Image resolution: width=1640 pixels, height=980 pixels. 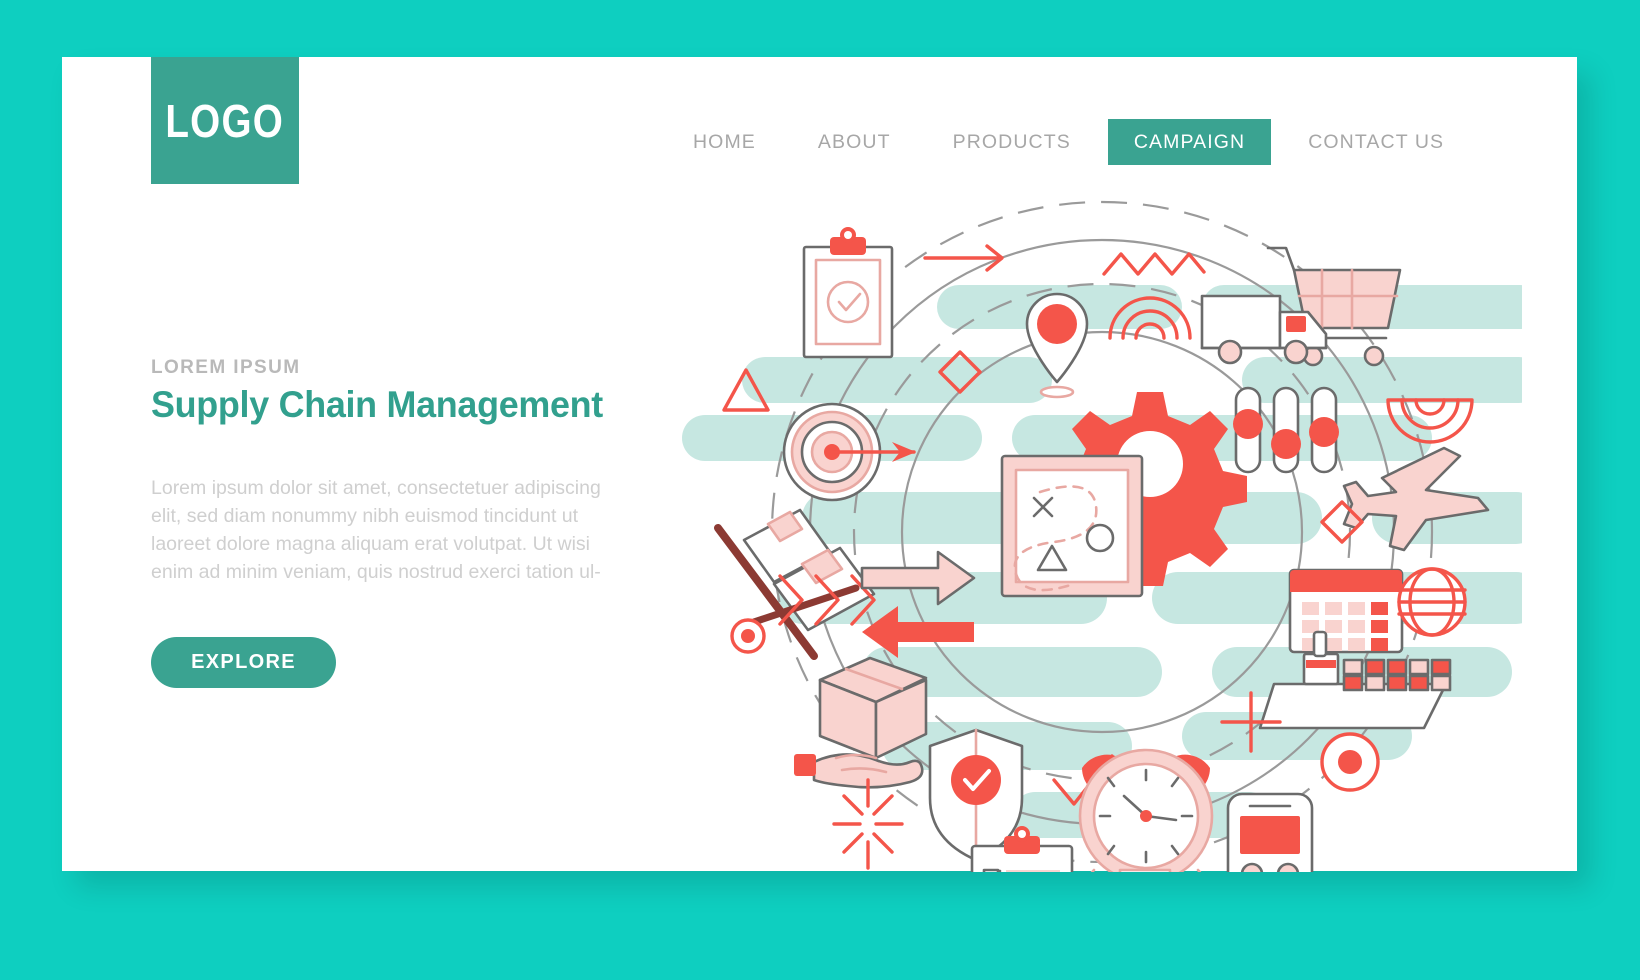 What do you see at coordinates (854, 142) in the screenshot?
I see `nav-item-about: ABOUT` at bounding box center [854, 142].